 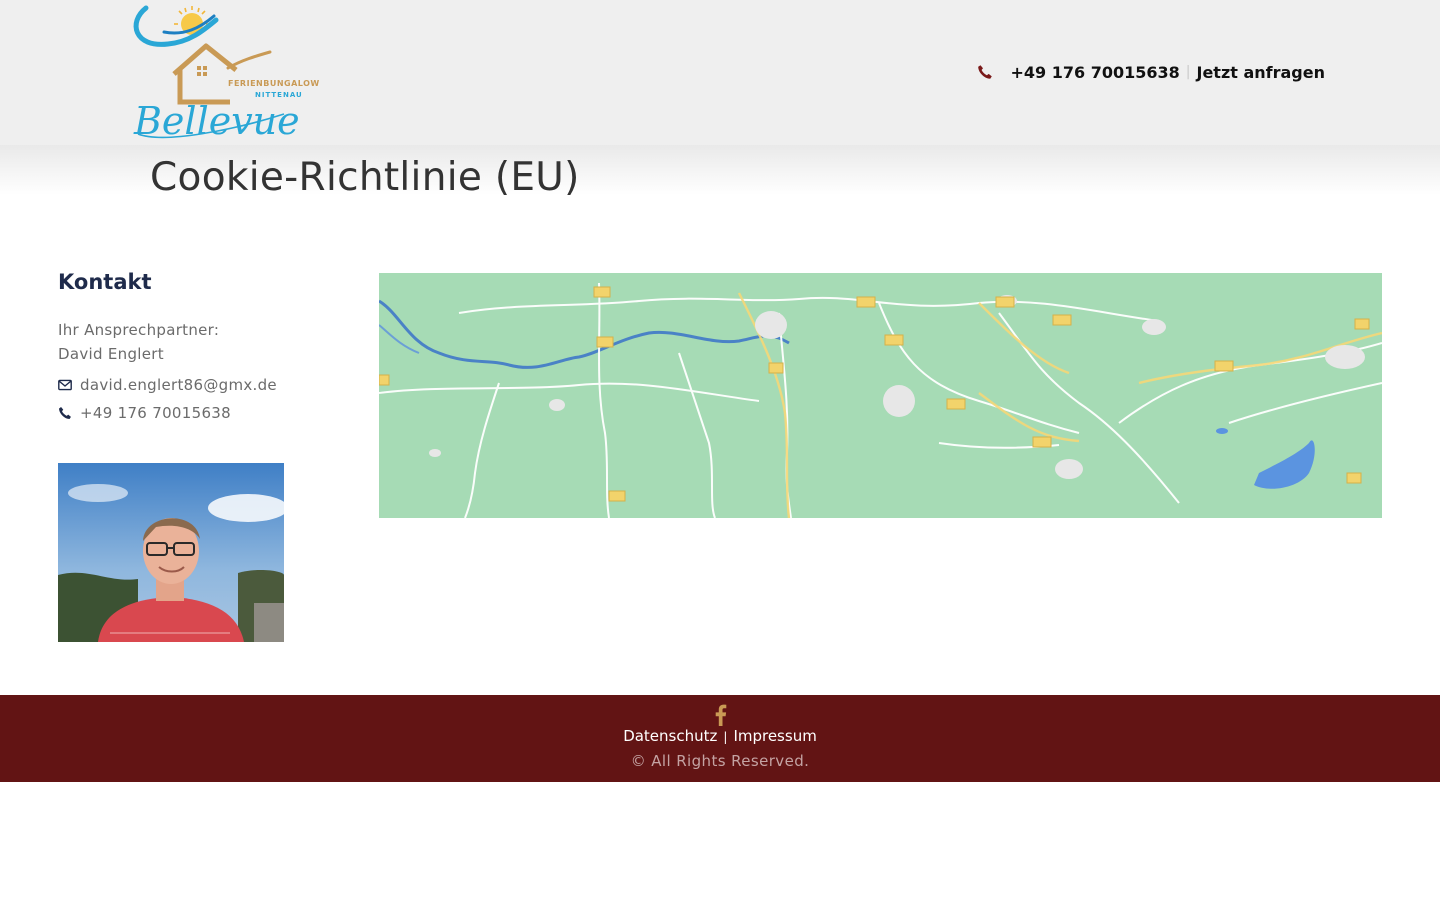 I want to click on sidebar-heading: Kontakt, so click(x=105, y=282).